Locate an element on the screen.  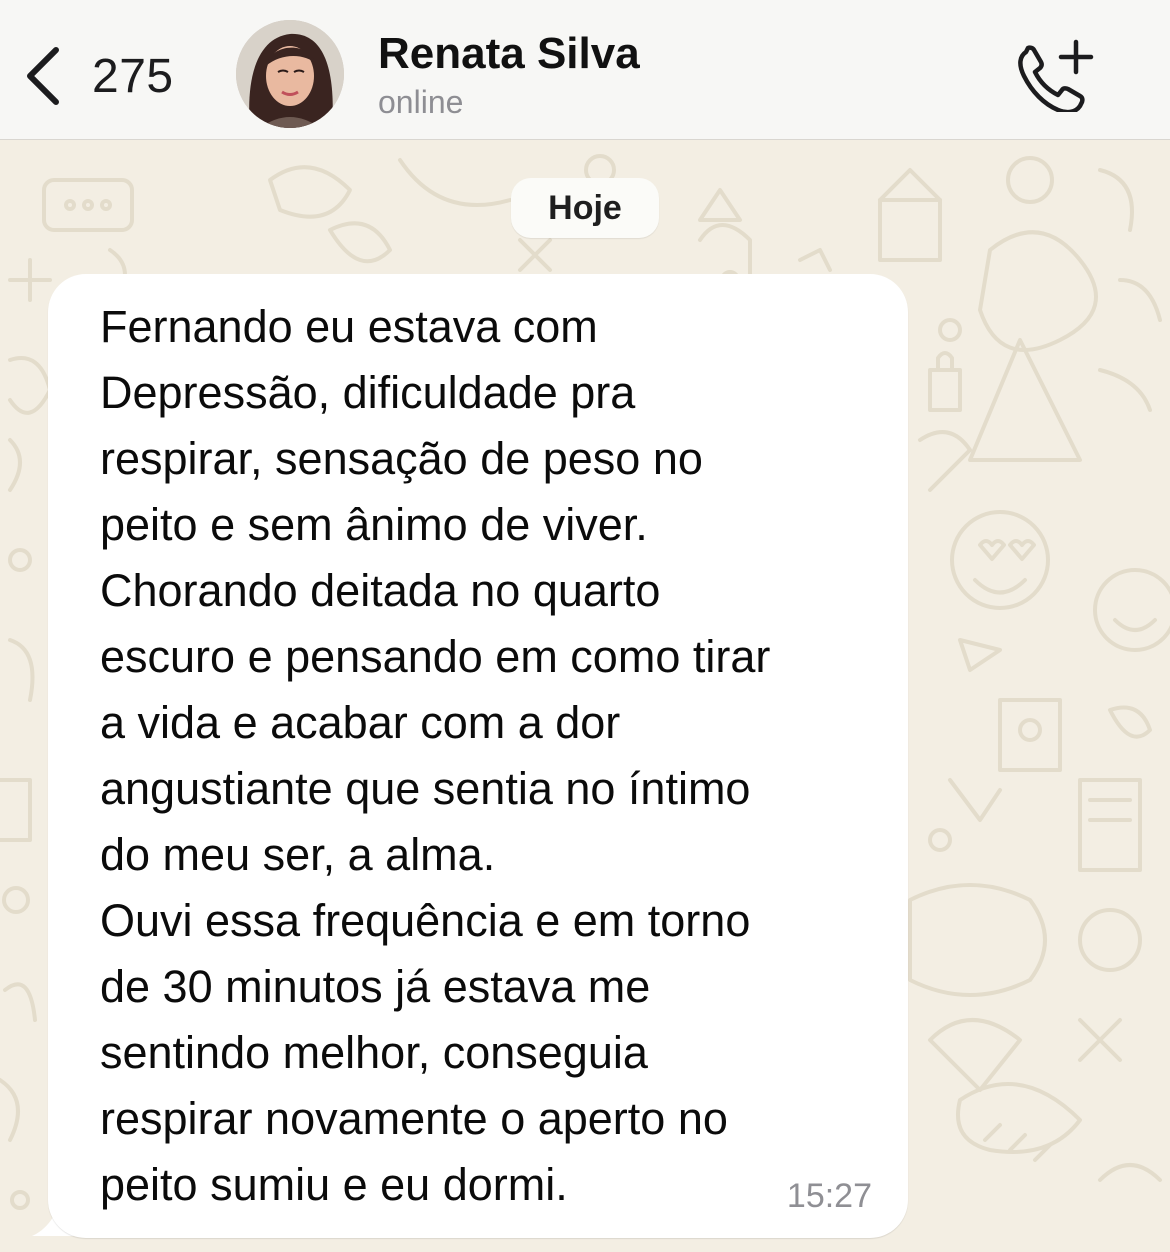
contact-info: Renata Silva online is located at coordinates (509, 74).